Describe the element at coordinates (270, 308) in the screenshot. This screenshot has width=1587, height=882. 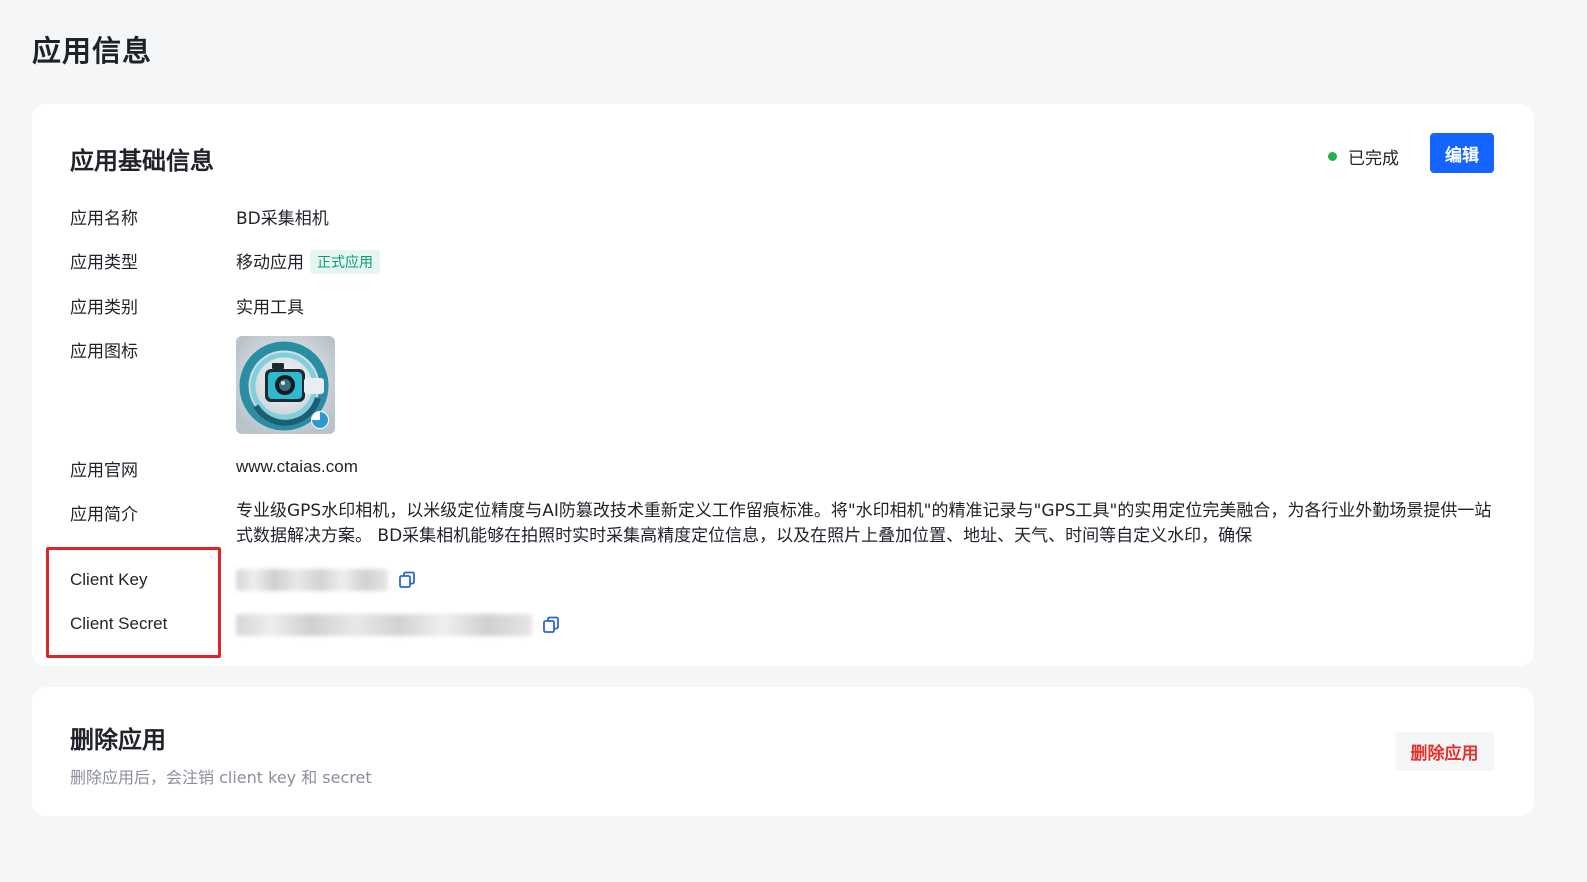
I see `app-category-value: 实用工具` at that location.